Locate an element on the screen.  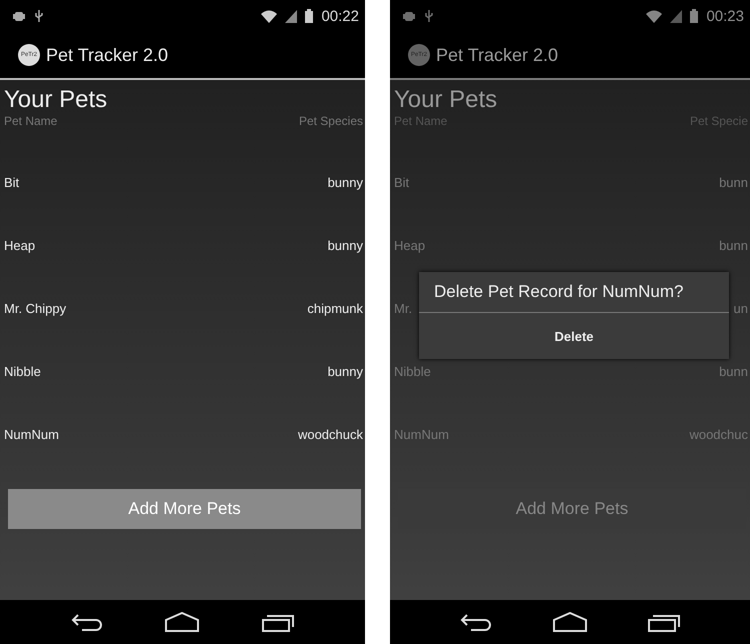
pet-name: Mr. is located at coordinates (403, 310).